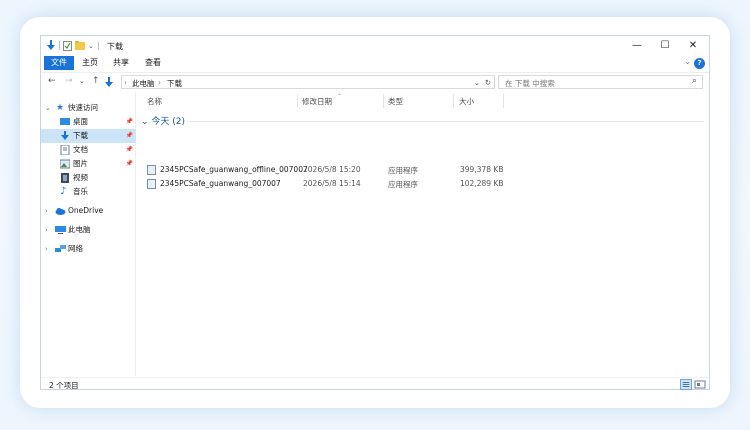 The image size is (750, 430). I want to click on nav-this-pc: › 此电脑, so click(88, 230).